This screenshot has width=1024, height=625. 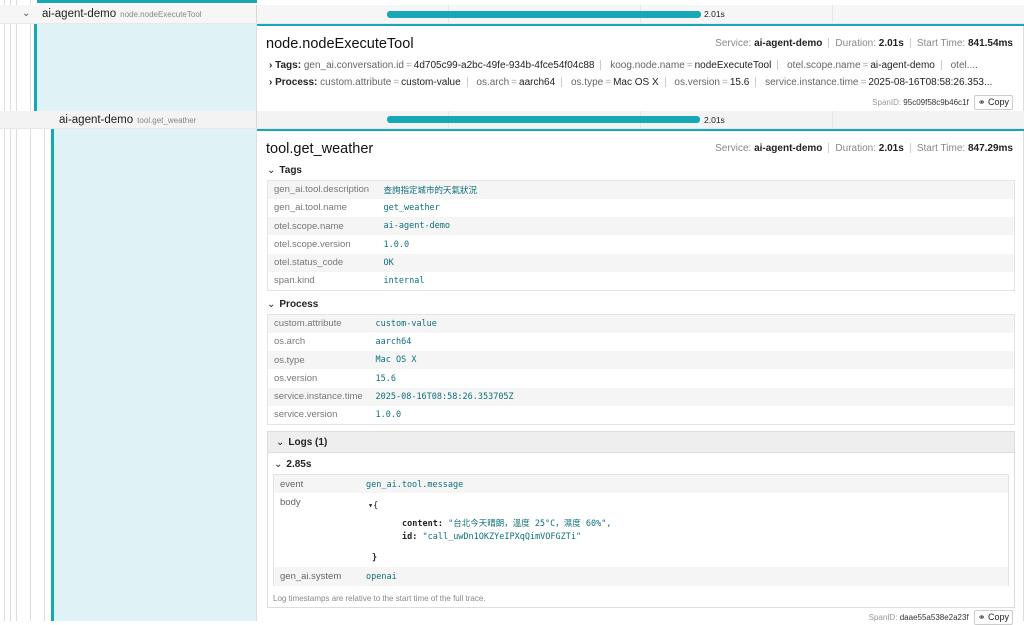 What do you see at coordinates (696, 262) in the screenshot?
I see `tag-value: OK` at bounding box center [696, 262].